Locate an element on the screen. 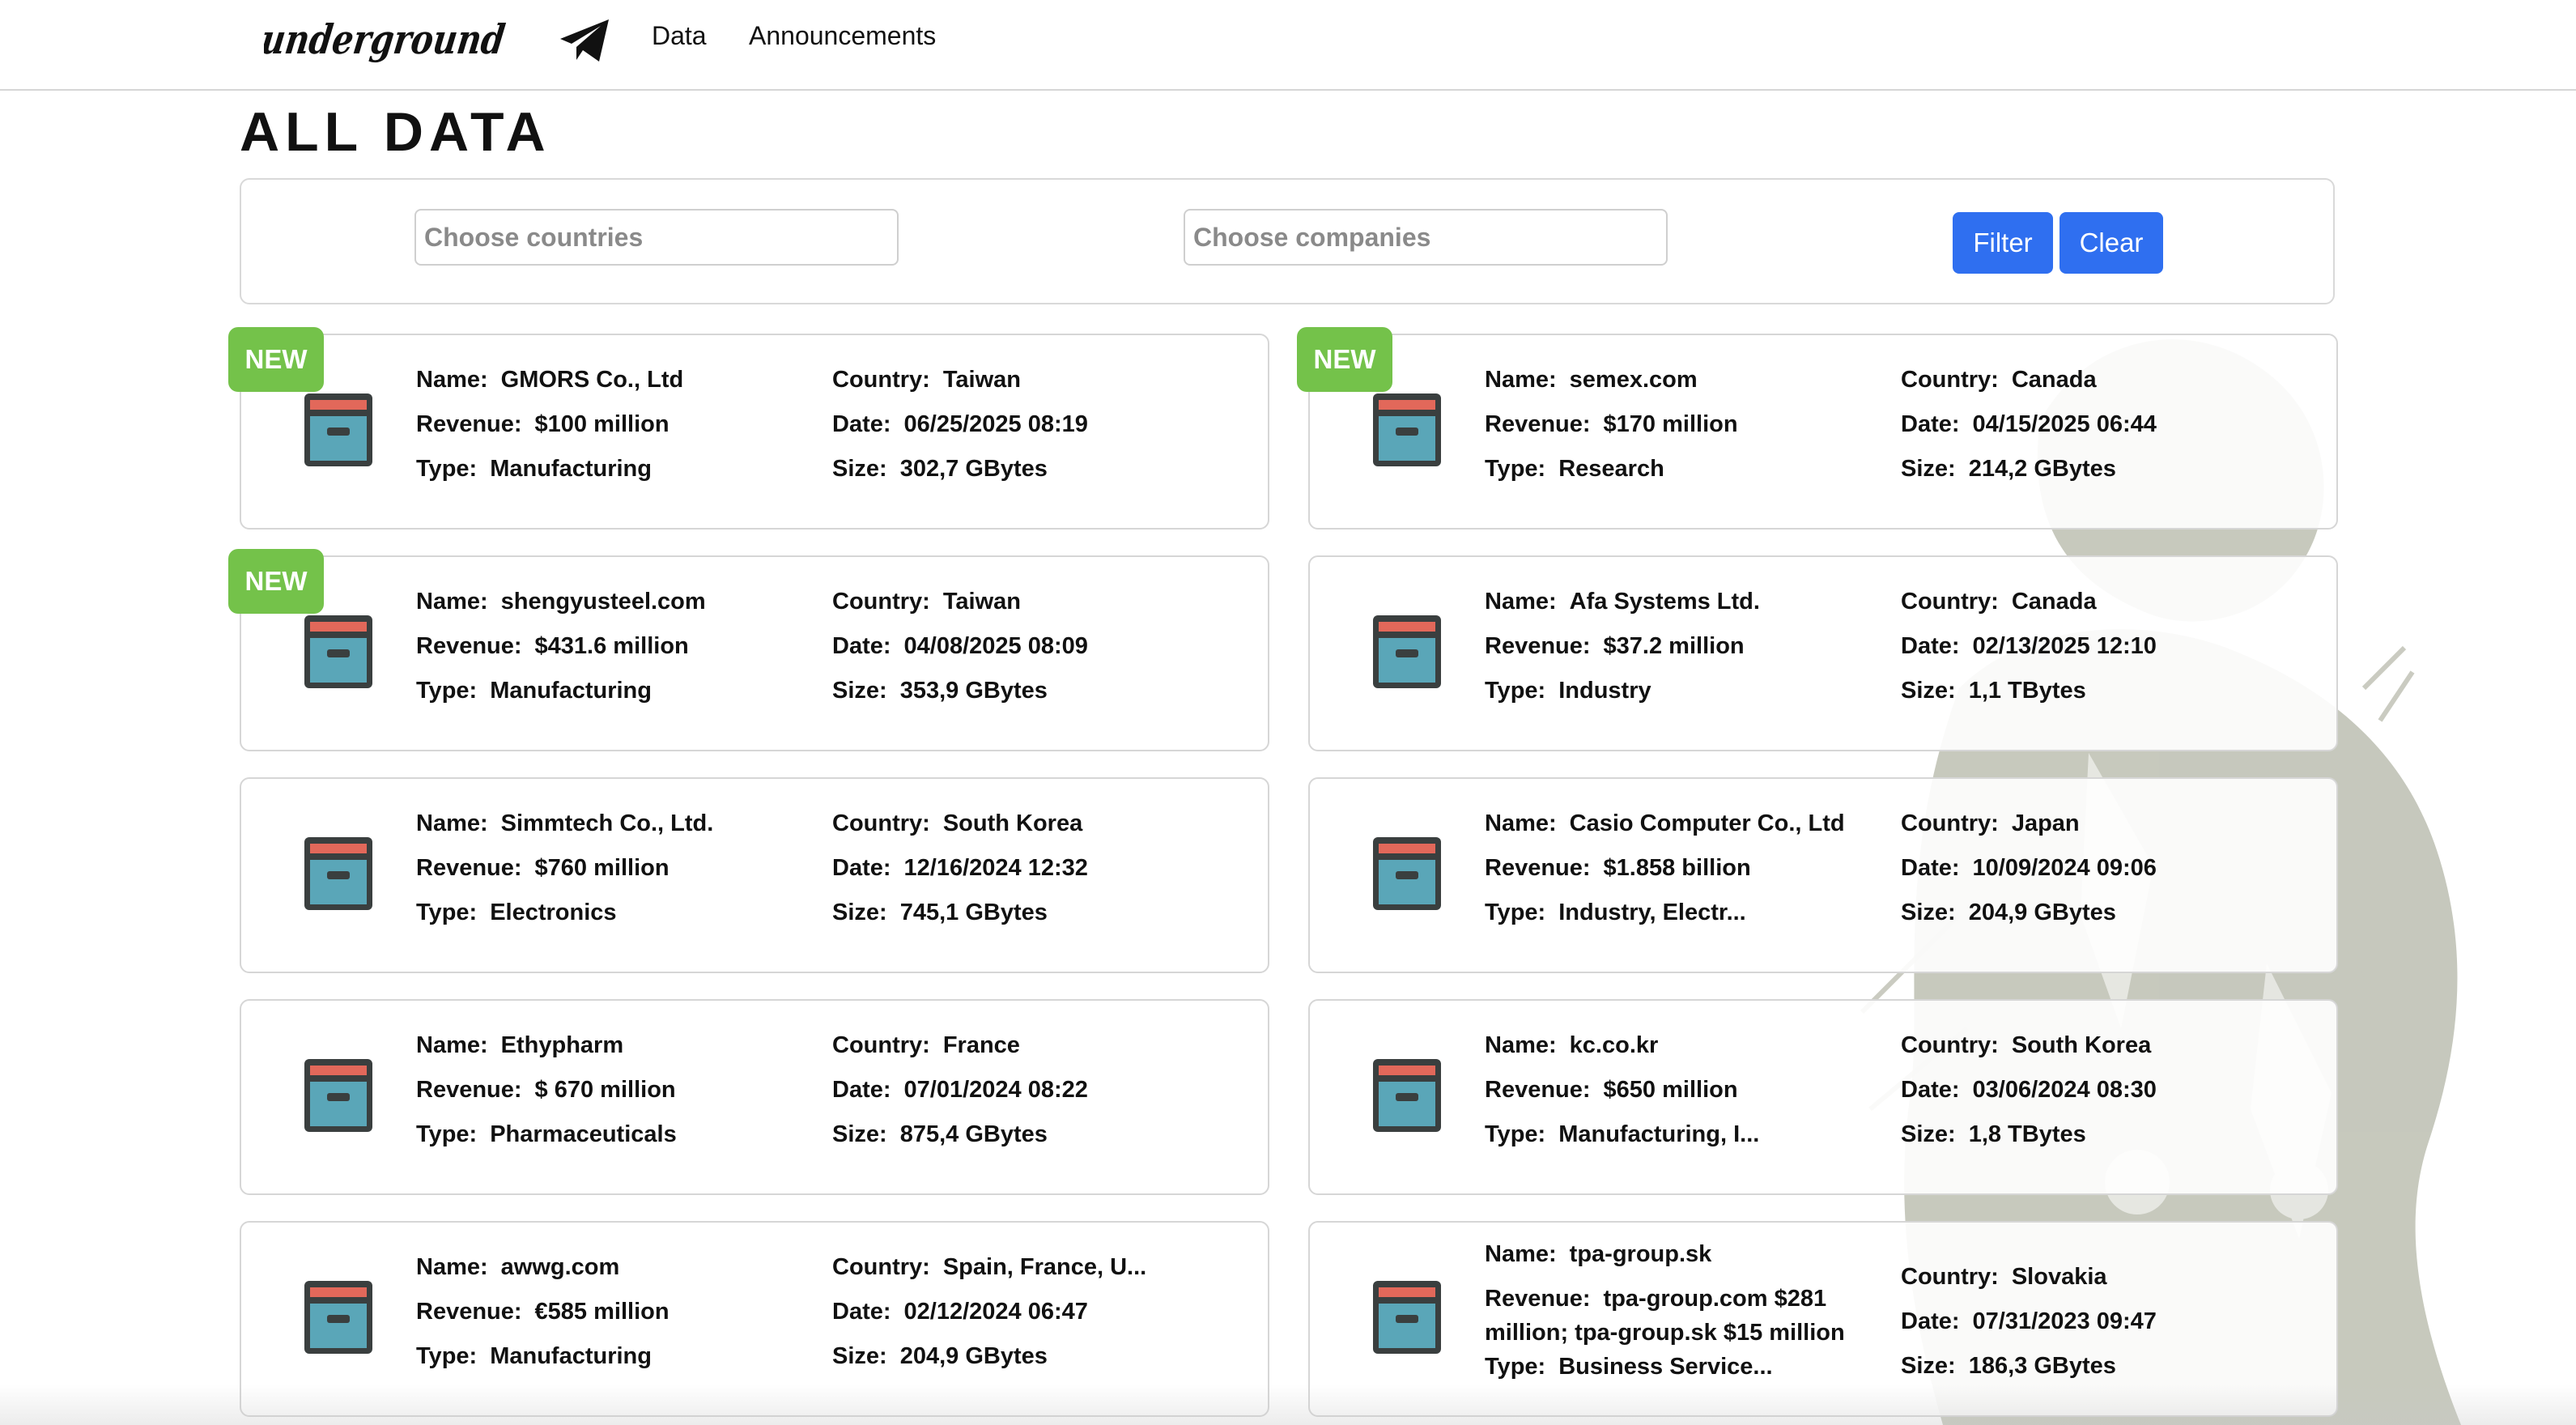 This screenshot has width=2576, height=1425. clear-button: Clear is located at coordinates (2111, 243).